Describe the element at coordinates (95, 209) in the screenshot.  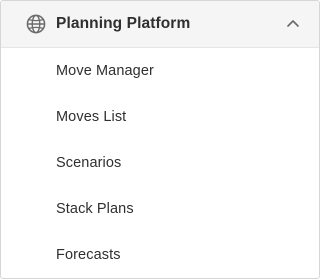
I see `nav-item-label: Stack Plans` at that location.